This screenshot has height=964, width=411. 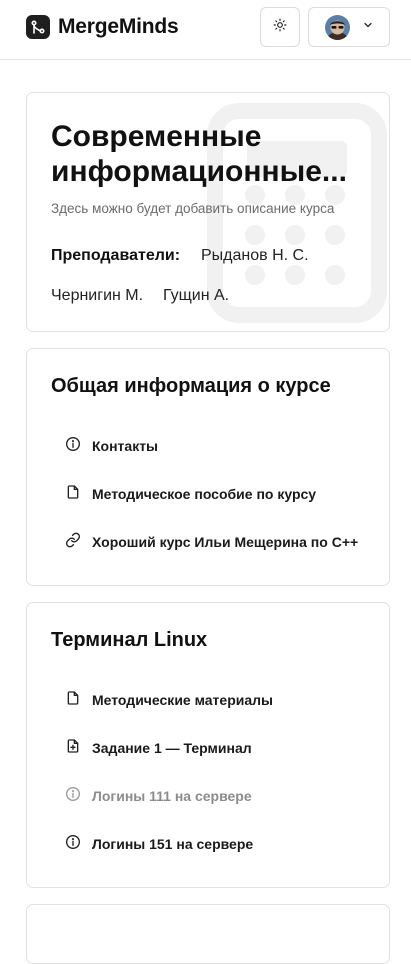 I want to click on teacher-name: Рыданов Н. С., so click(x=255, y=255).